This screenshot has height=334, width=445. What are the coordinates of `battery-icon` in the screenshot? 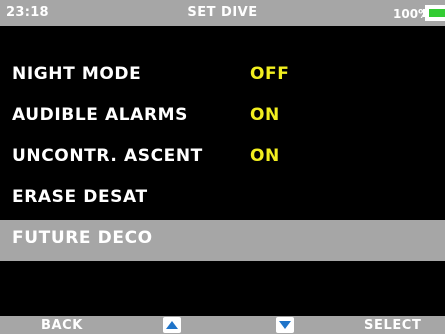 It's located at (435, 13).